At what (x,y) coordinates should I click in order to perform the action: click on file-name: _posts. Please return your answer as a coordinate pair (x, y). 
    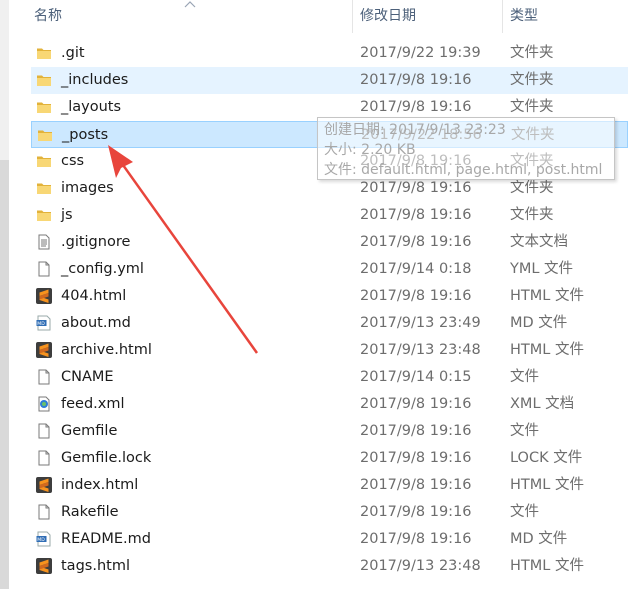
    Looking at the image, I should click on (85, 135).